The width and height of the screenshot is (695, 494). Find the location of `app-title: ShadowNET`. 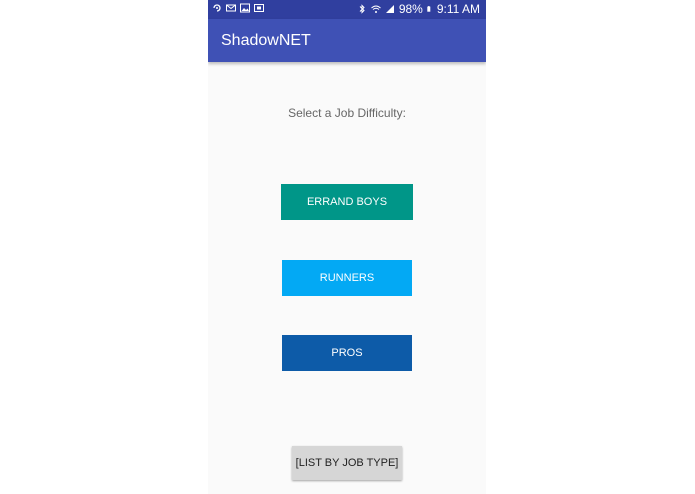

app-title: ShadowNET is located at coordinates (266, 40).